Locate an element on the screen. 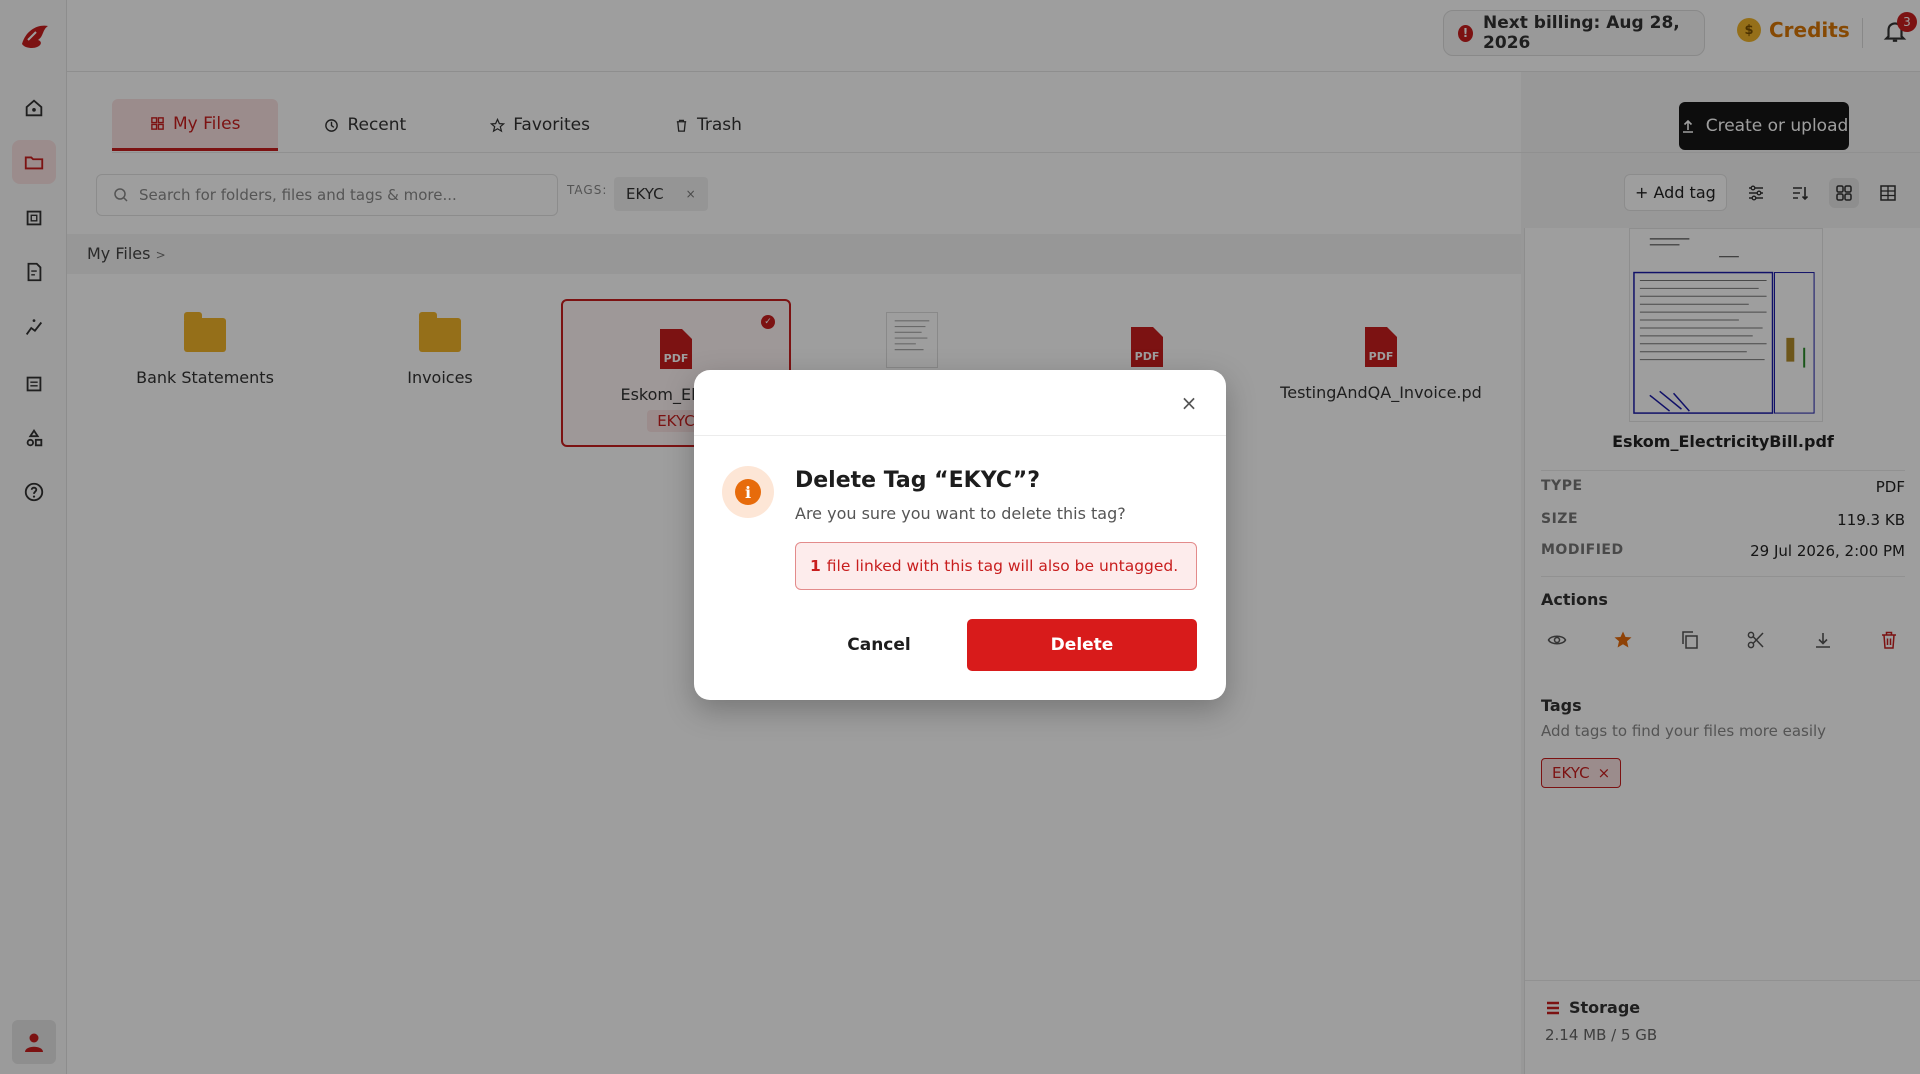 Image resolution: width=1920 pixels, height=1074 pixels. close-icon: × is located at coordinates (1189, 403).